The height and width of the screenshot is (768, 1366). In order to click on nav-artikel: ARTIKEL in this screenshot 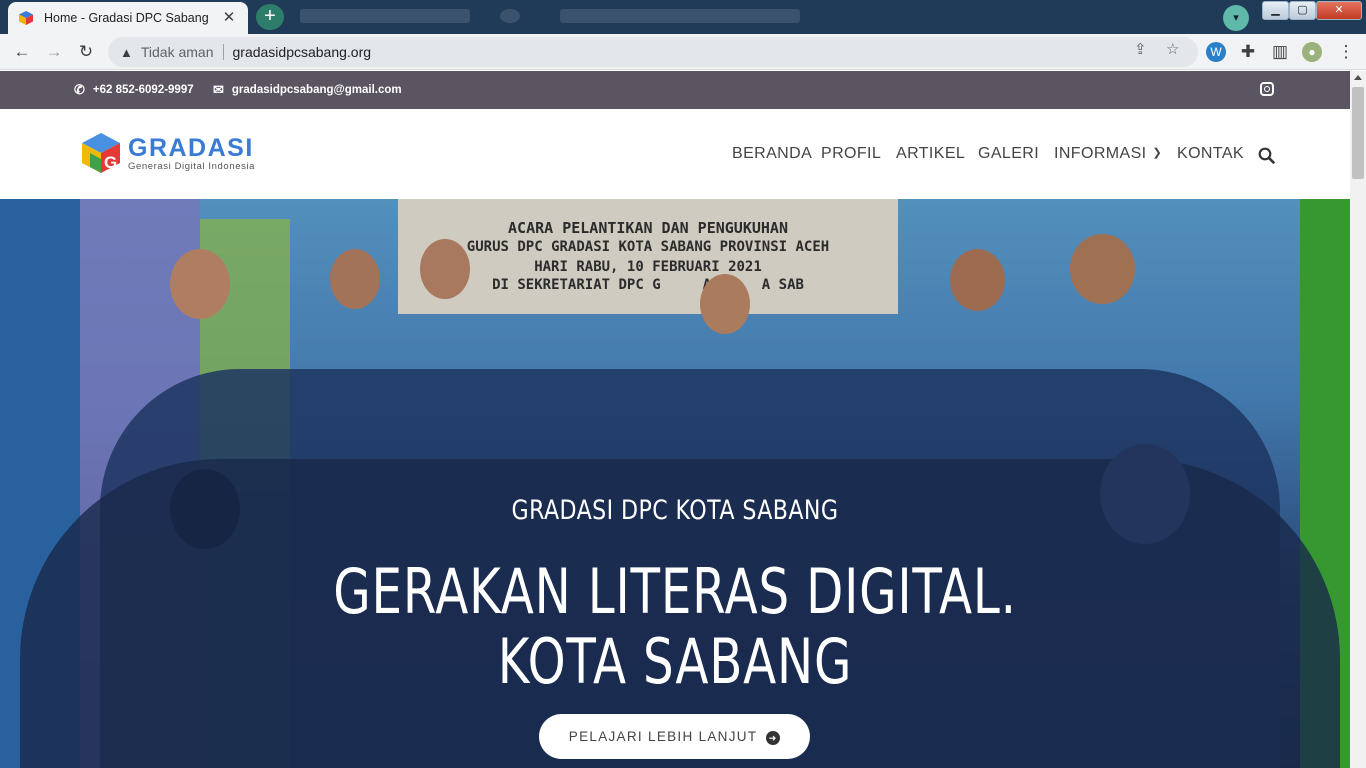, I will do `click(930, 154)`.